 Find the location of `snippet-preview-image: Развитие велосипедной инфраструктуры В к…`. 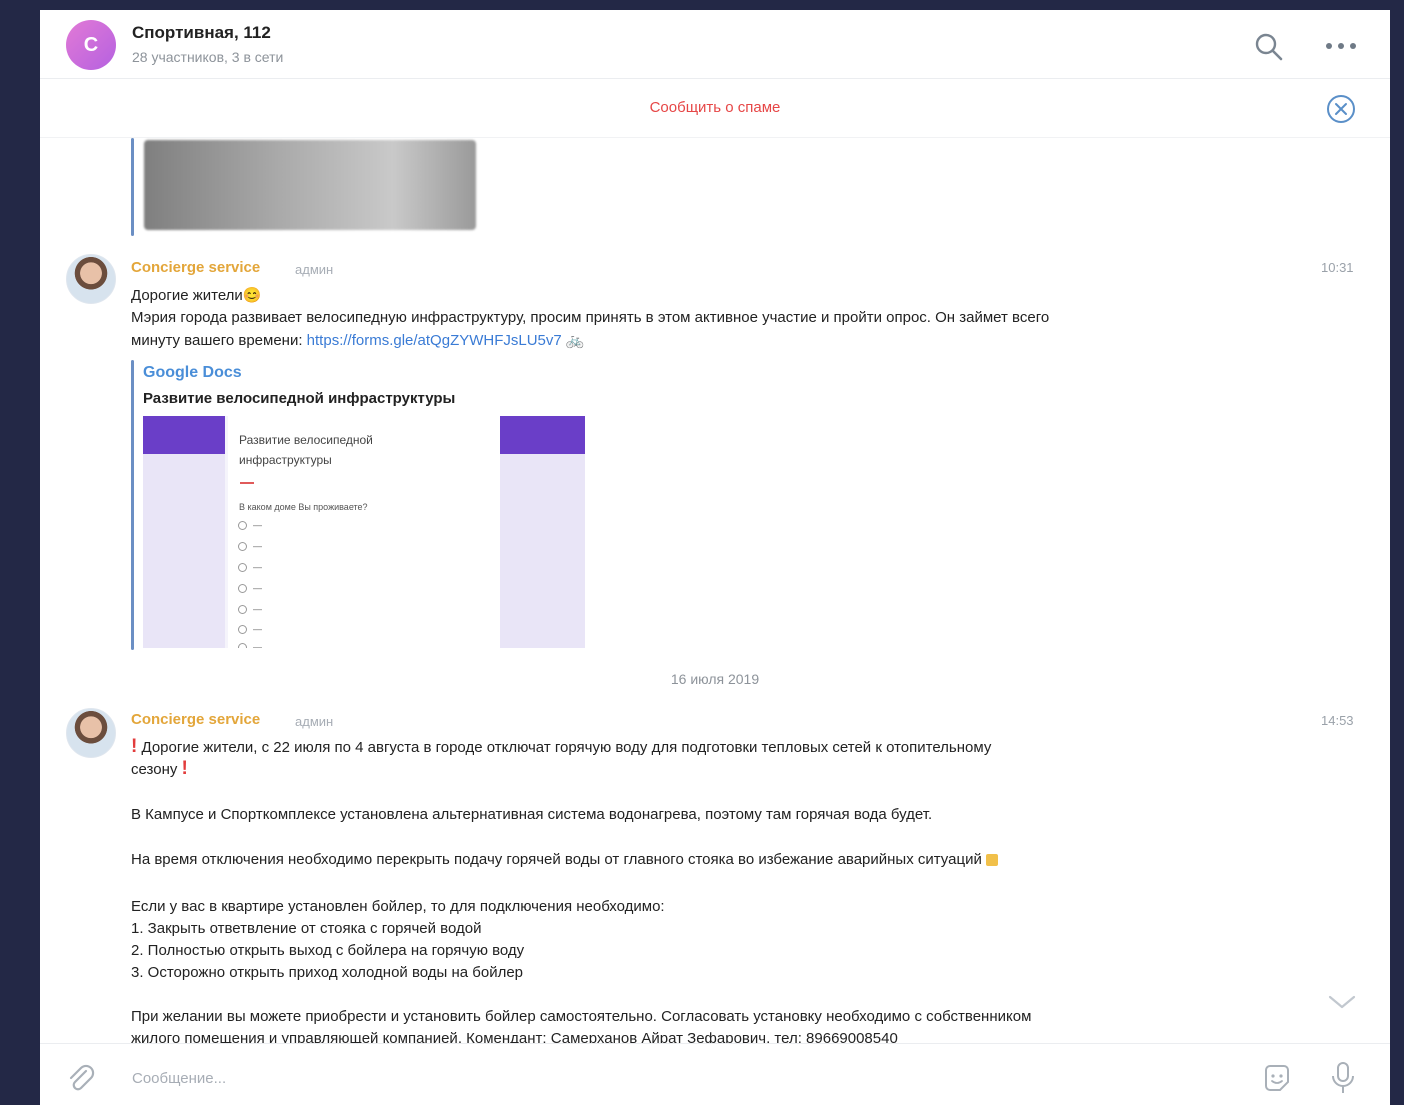

snippet-preview-image: Развитие велосипедной инфраструктуры В к… is located at coordinates (364, 532).